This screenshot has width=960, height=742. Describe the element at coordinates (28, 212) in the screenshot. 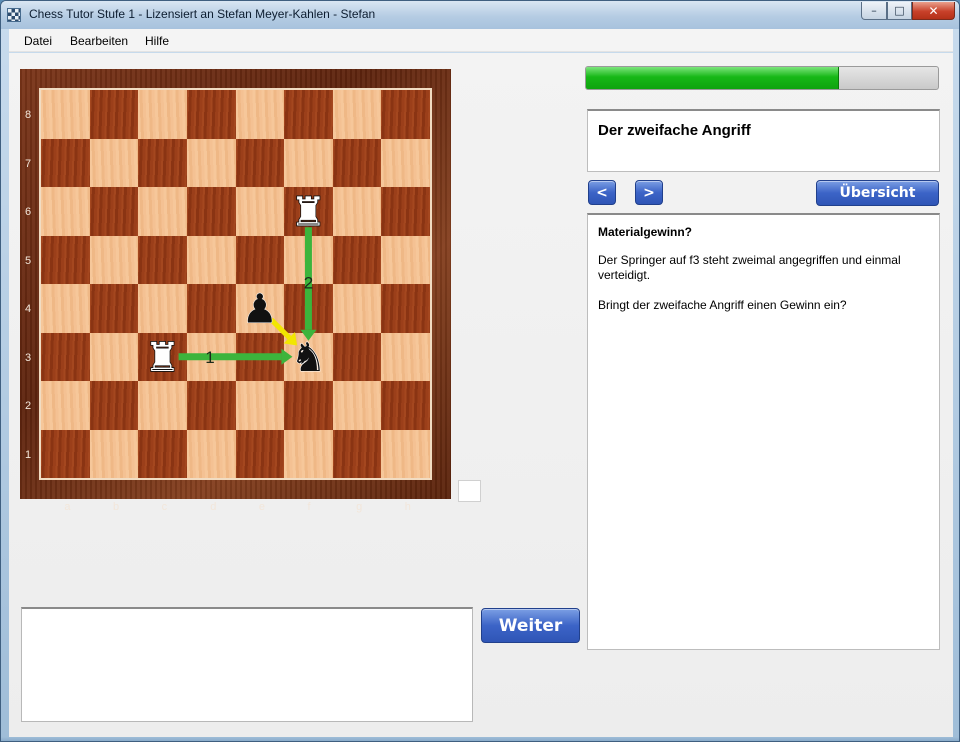

I see `rank-label: 6` at that location.